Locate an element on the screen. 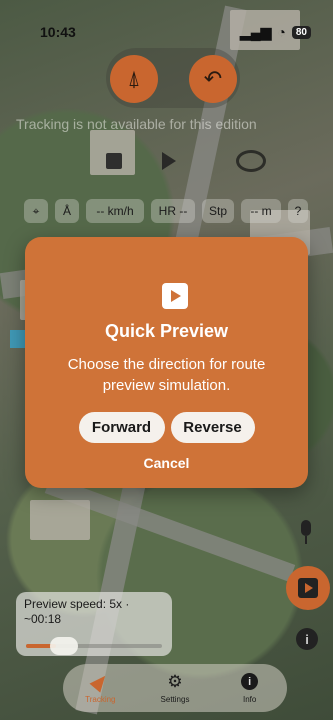 Image resolution: width=333 pixels, height=720 pixels. broadcast-icon is located at coordinates (251, 161).